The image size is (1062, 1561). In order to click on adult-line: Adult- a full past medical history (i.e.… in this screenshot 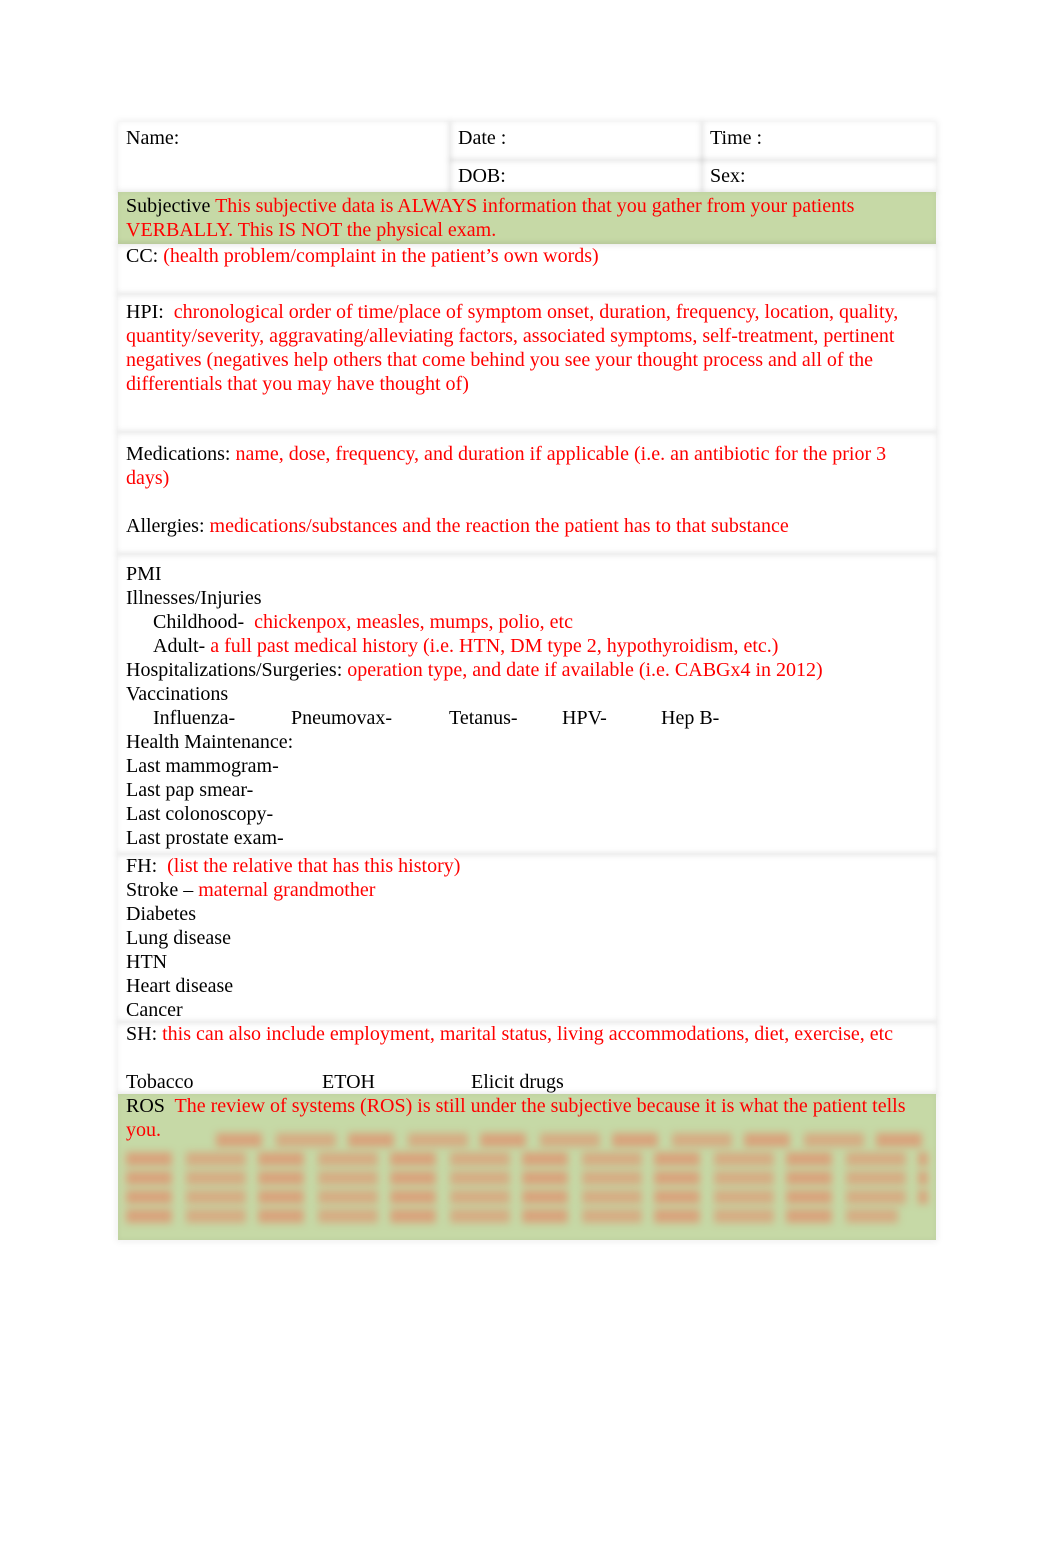, I will do `click(527, 646)`.